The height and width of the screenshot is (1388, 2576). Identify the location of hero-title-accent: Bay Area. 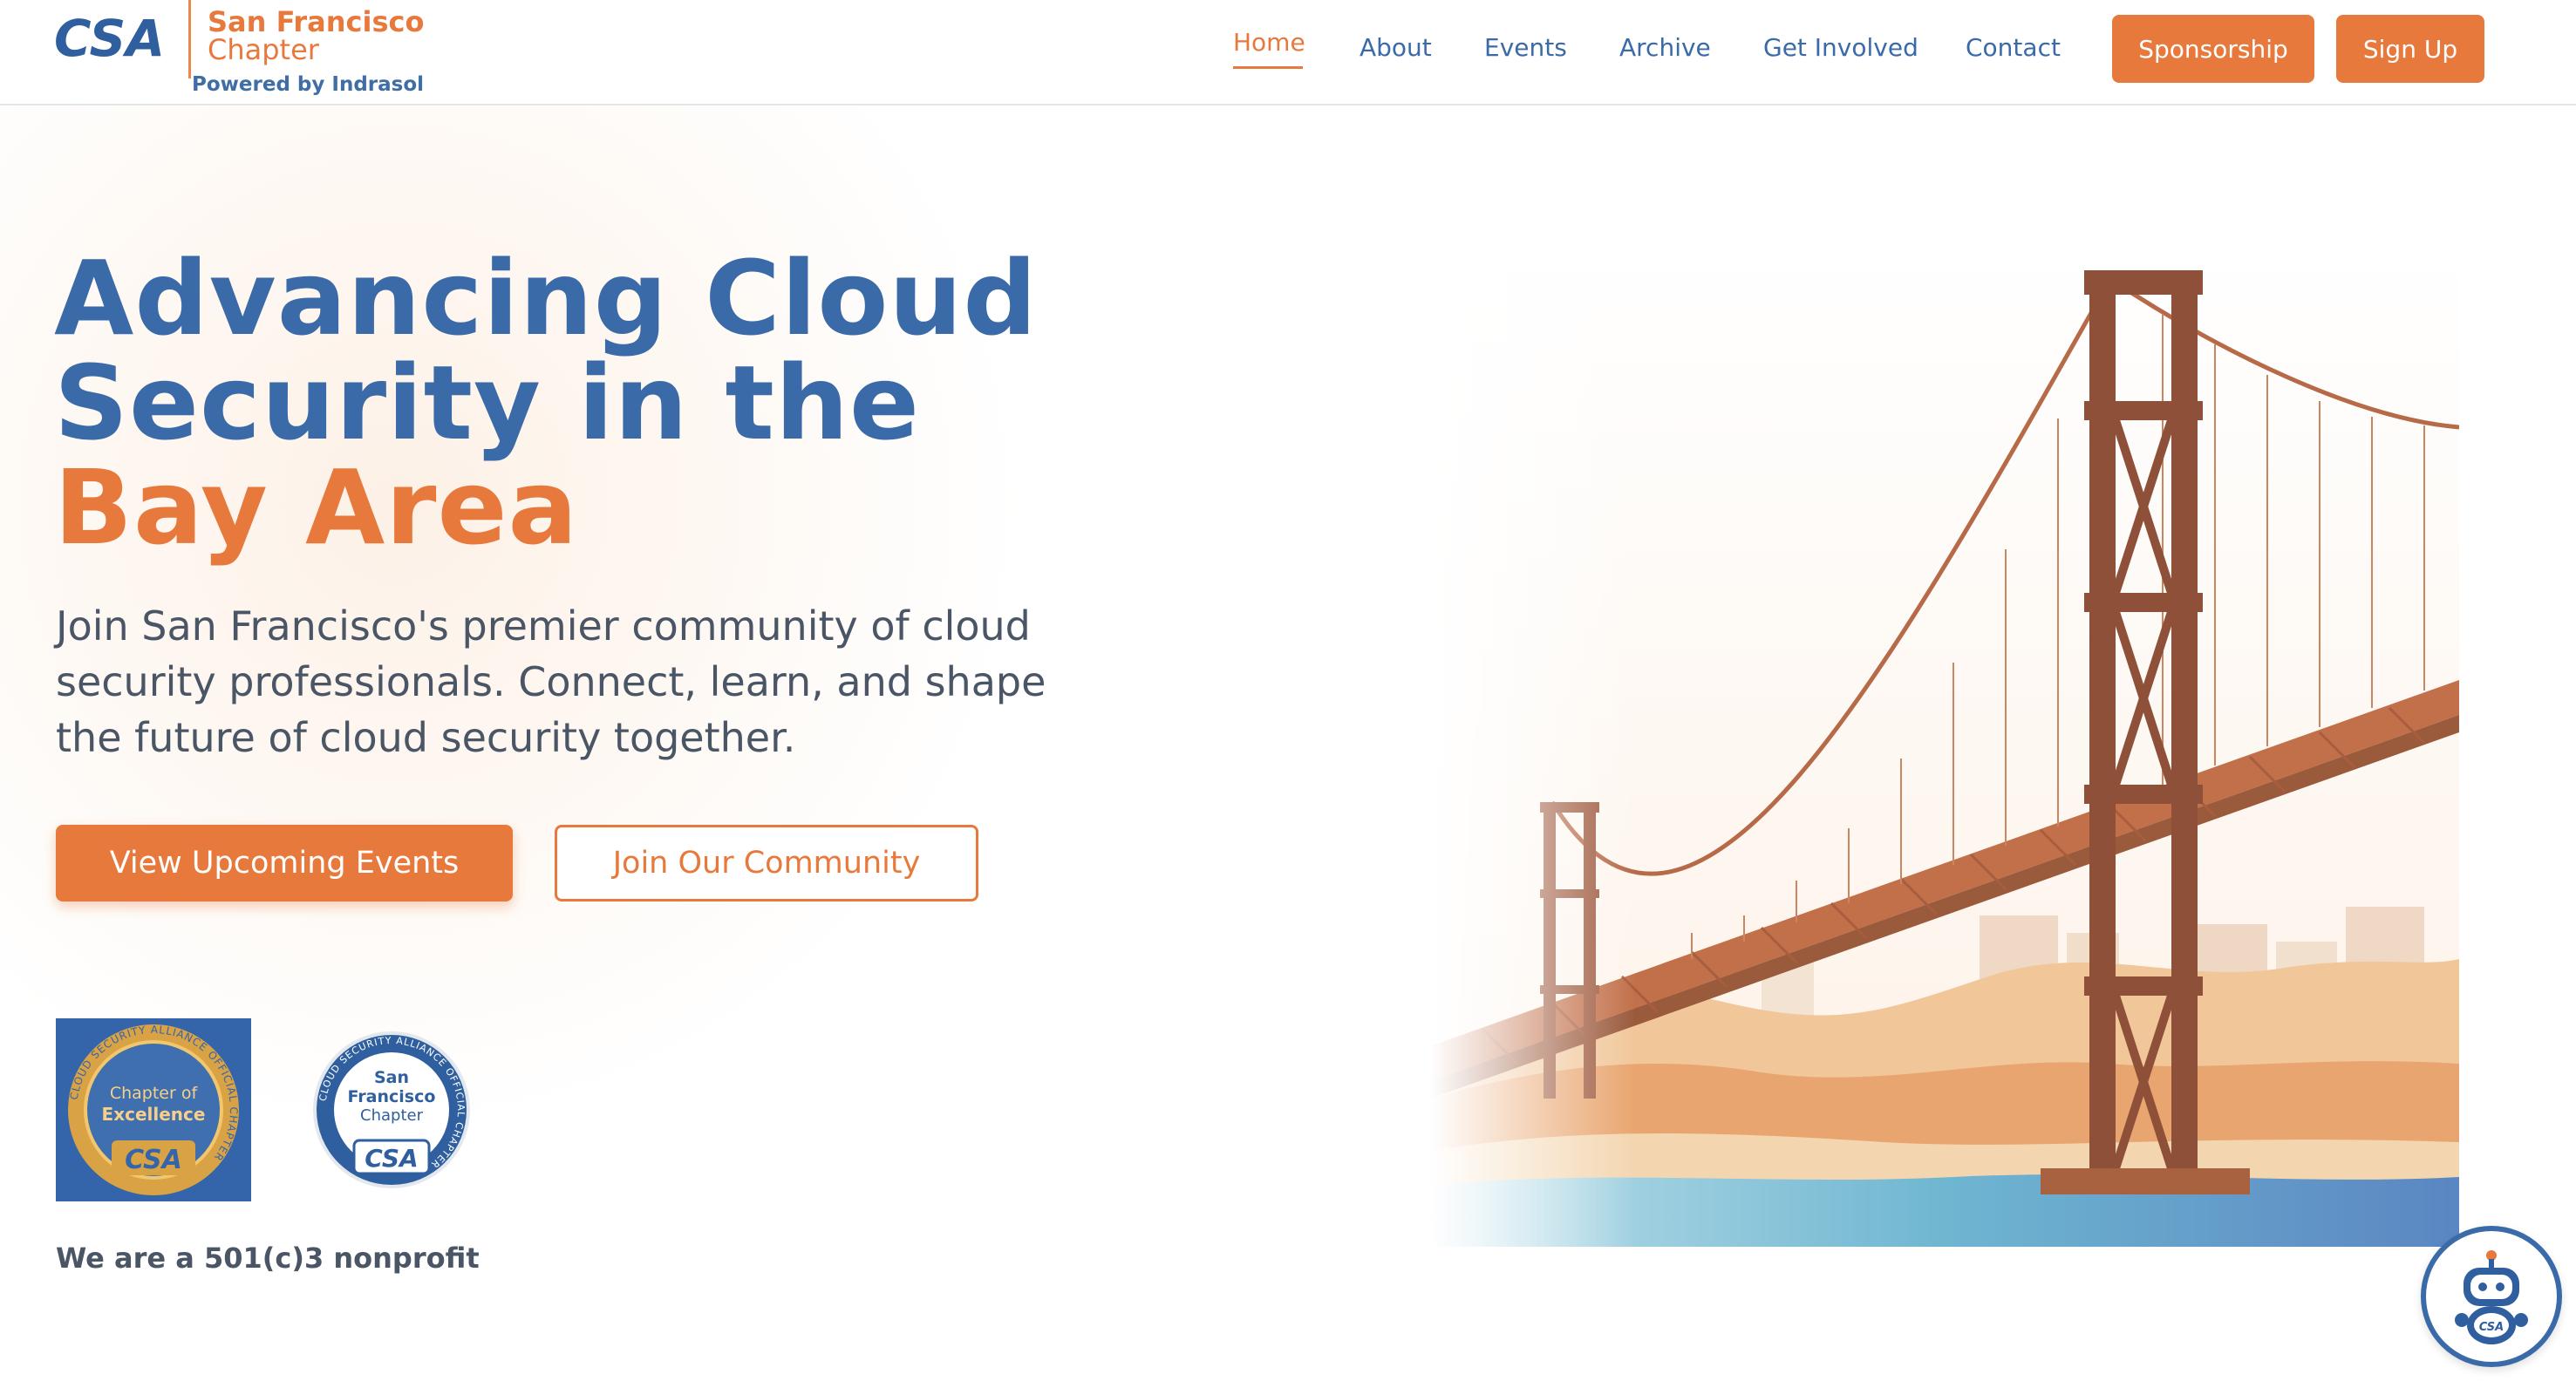
(317, 507).